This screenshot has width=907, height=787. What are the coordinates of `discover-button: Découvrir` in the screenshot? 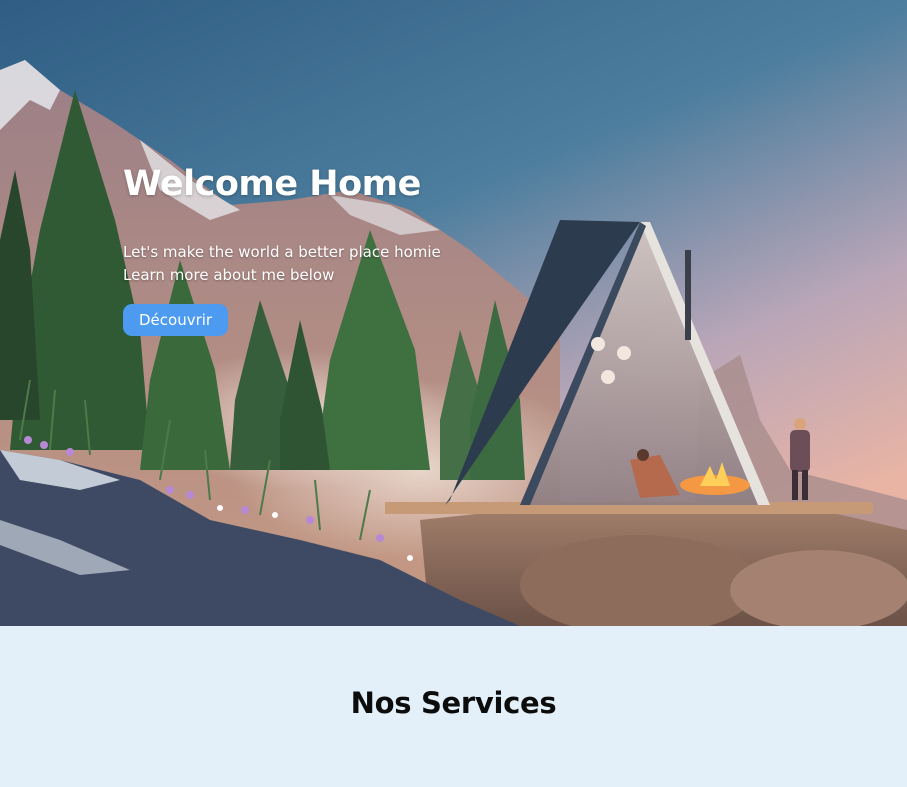 It's located at (176, 320).